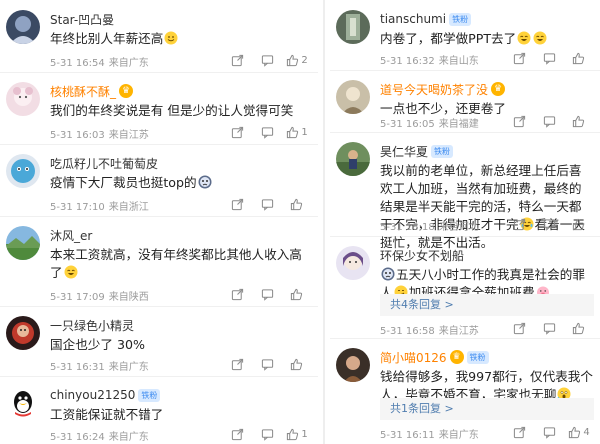 Image resolution: width=600 pixels, height=444 pixels. What do you see at coordinates (176, 263) in the screenshot?
I see `comment-text: 本来工资就高，没有年终奖都比其他人收入高了` at bounding box center [176, 263].